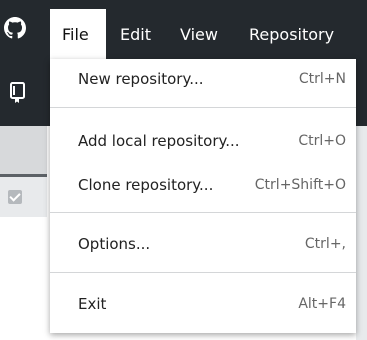 The image size is (367, 340). I want to click on menu-item-exit: Exit Alt+F4, so click(203, 304).